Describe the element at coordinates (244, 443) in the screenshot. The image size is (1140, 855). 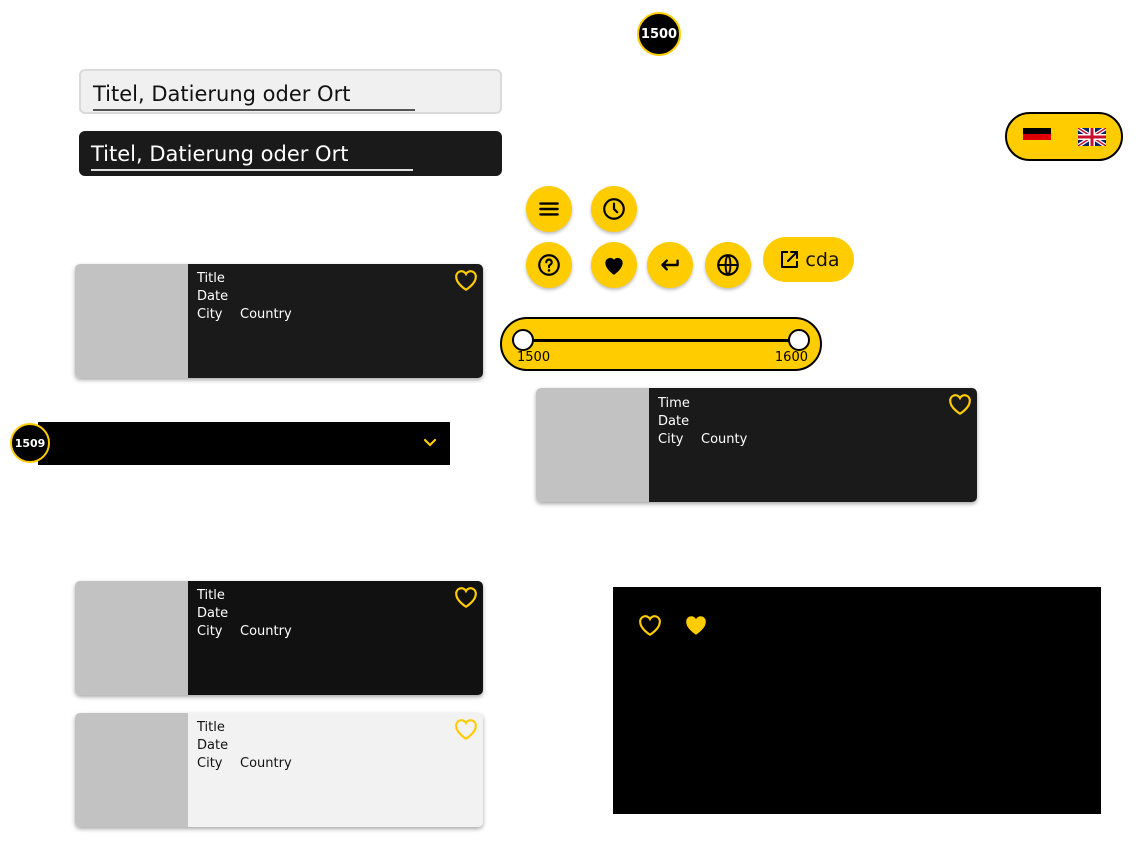
I see `timeline-year-dropdown` at that location.